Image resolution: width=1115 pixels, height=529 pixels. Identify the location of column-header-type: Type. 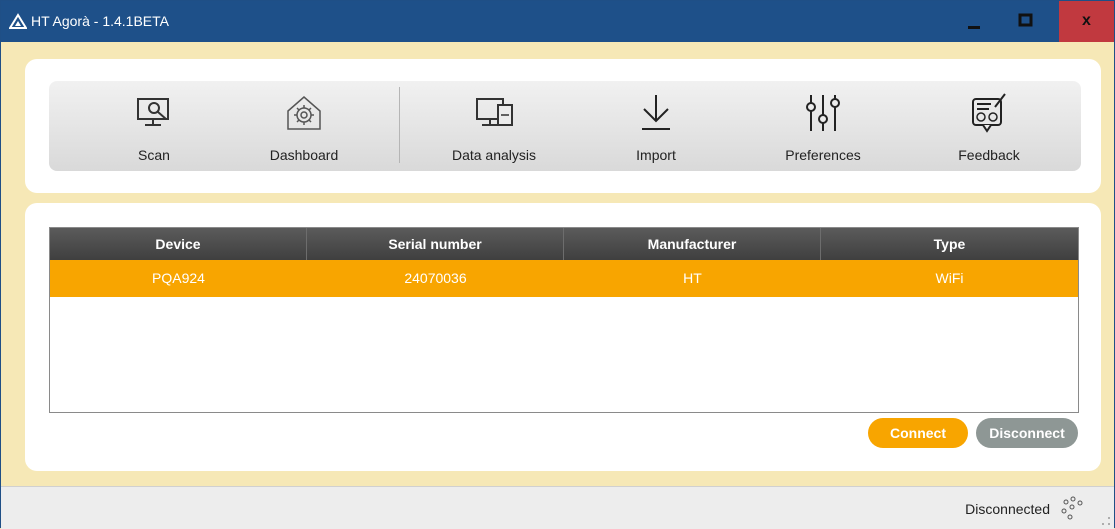
(949, 244).